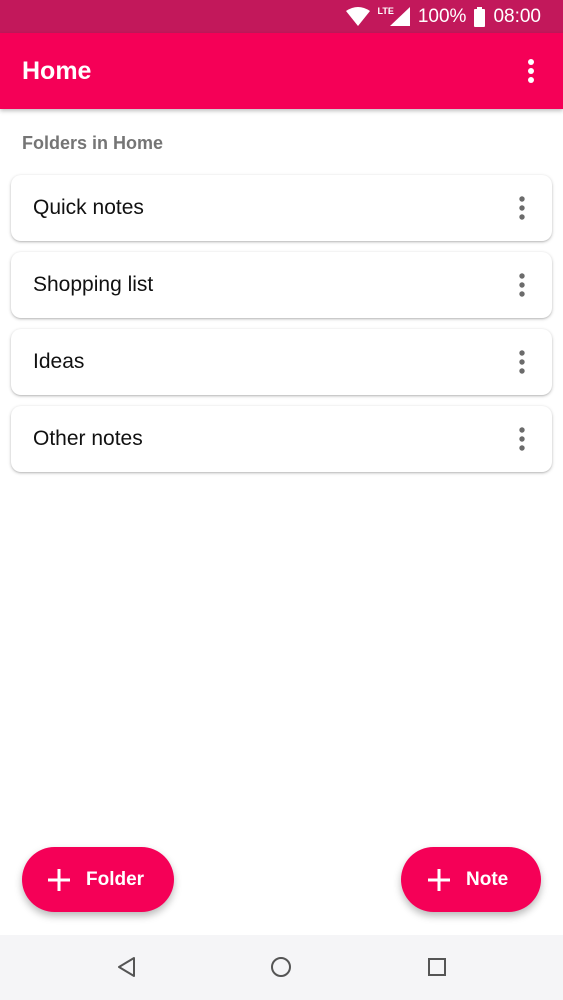 The image size is (563, 1000). What do you see at coordinates (93, 143) in the screenshot?
I see `section-label: Folders in Home` at bounding box center [93, 143].